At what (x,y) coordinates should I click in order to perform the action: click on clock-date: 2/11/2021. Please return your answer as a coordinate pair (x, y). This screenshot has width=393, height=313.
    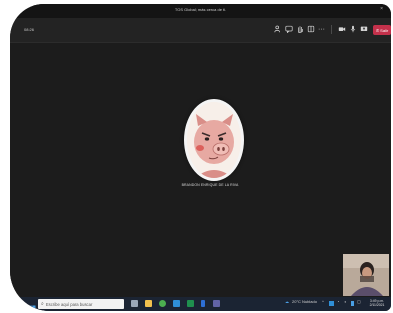
    Looking at the image, I should click on (377, 305).